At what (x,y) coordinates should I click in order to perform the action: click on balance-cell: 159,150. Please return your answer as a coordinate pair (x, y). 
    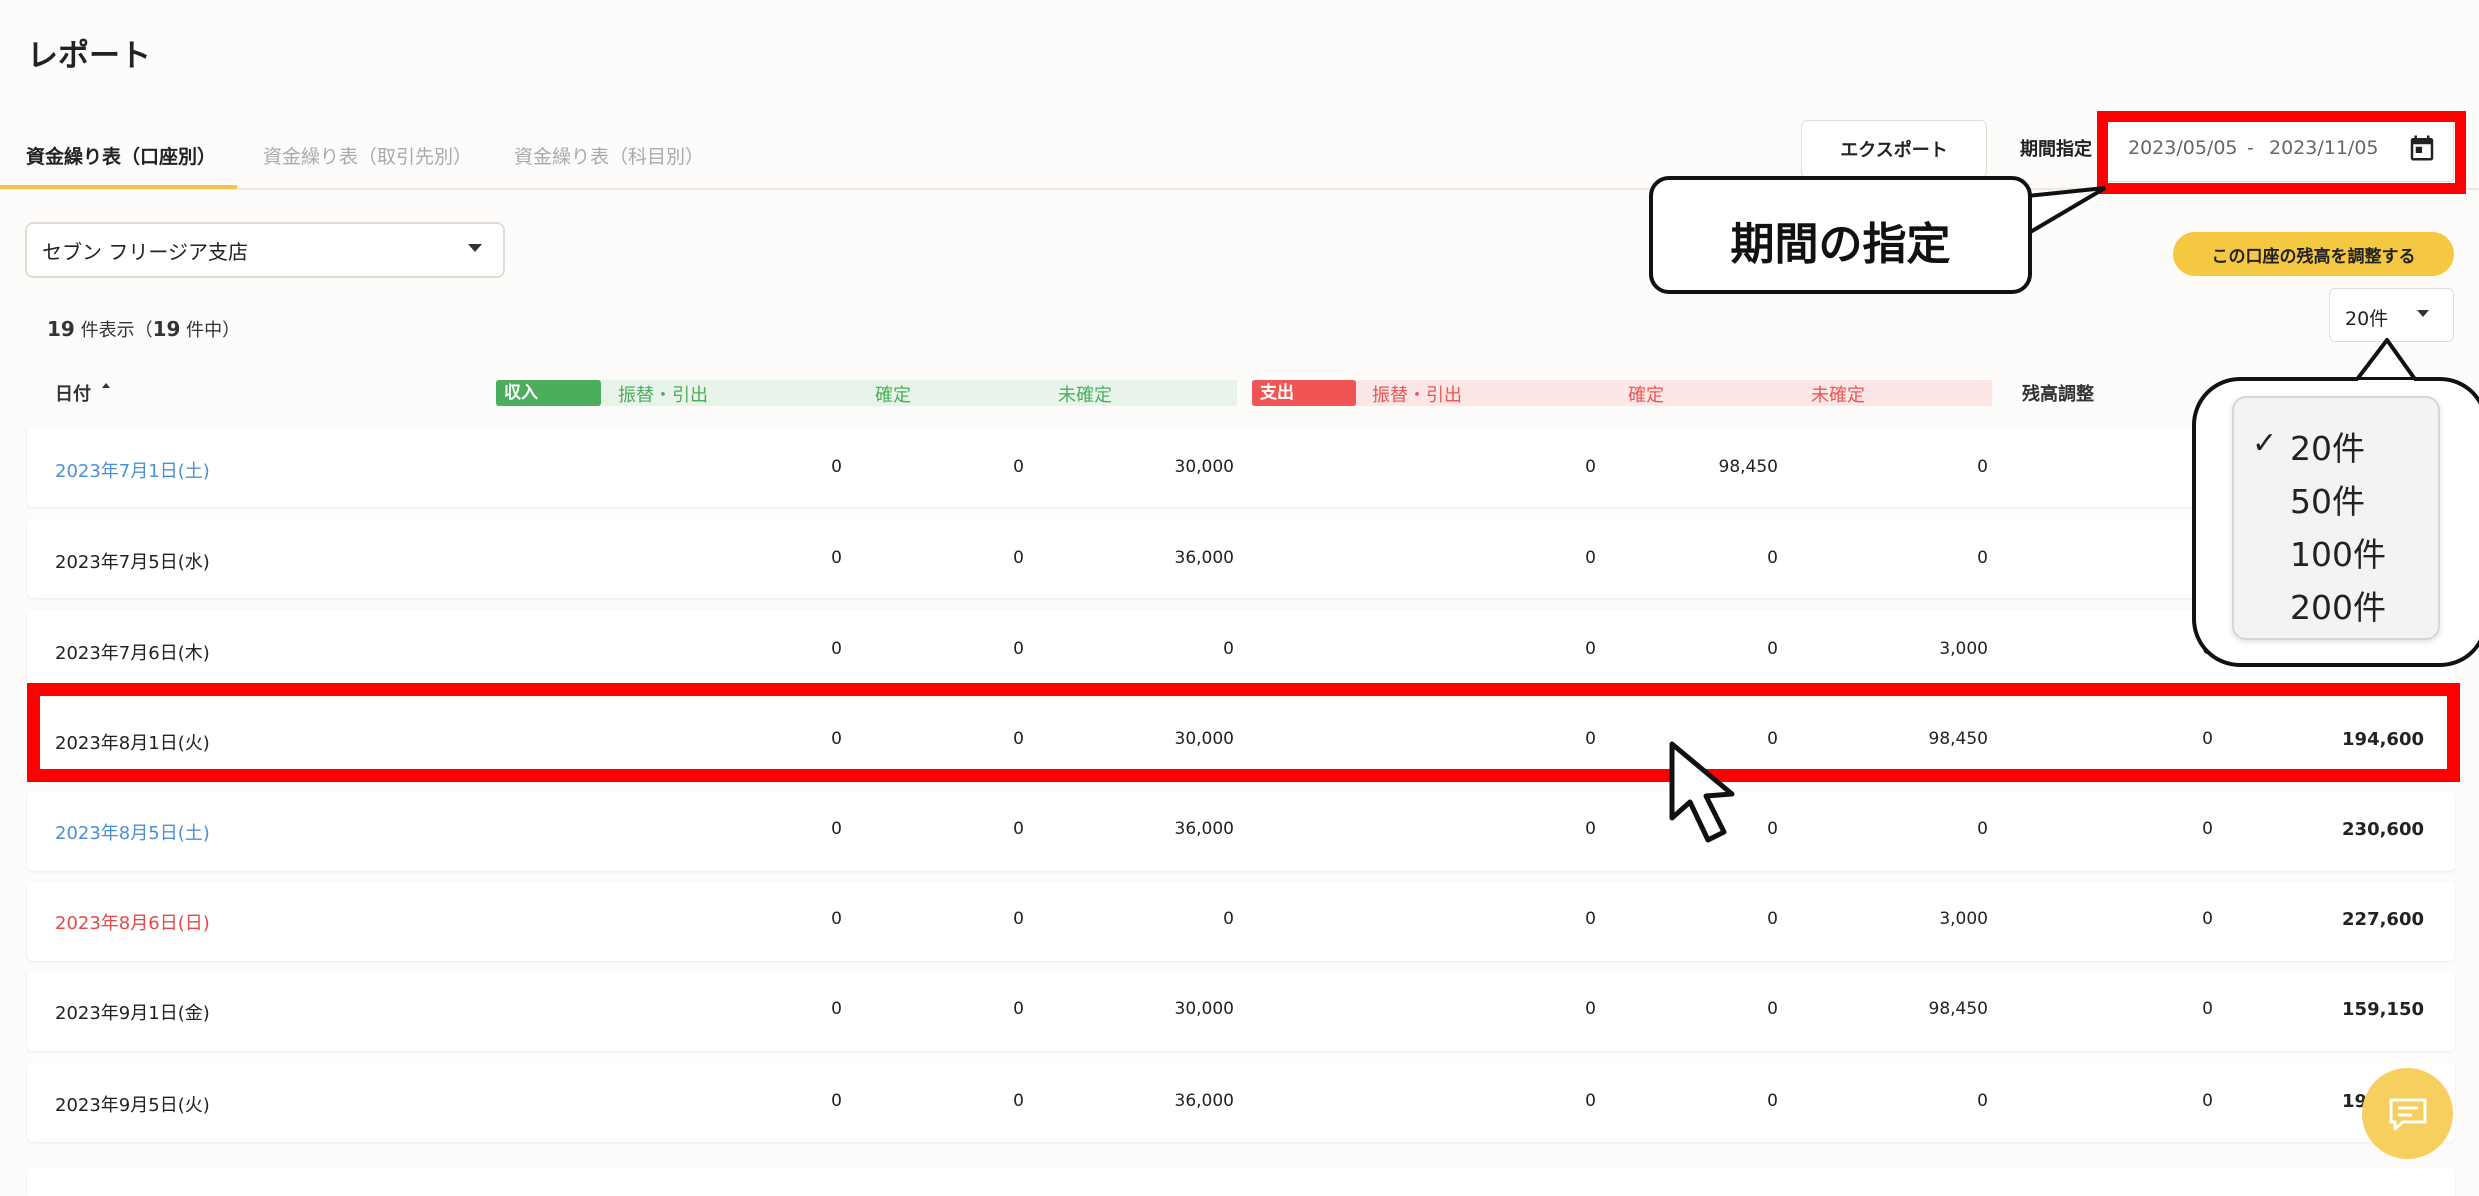
    Looking at the image, I should click on (2383, 1009).